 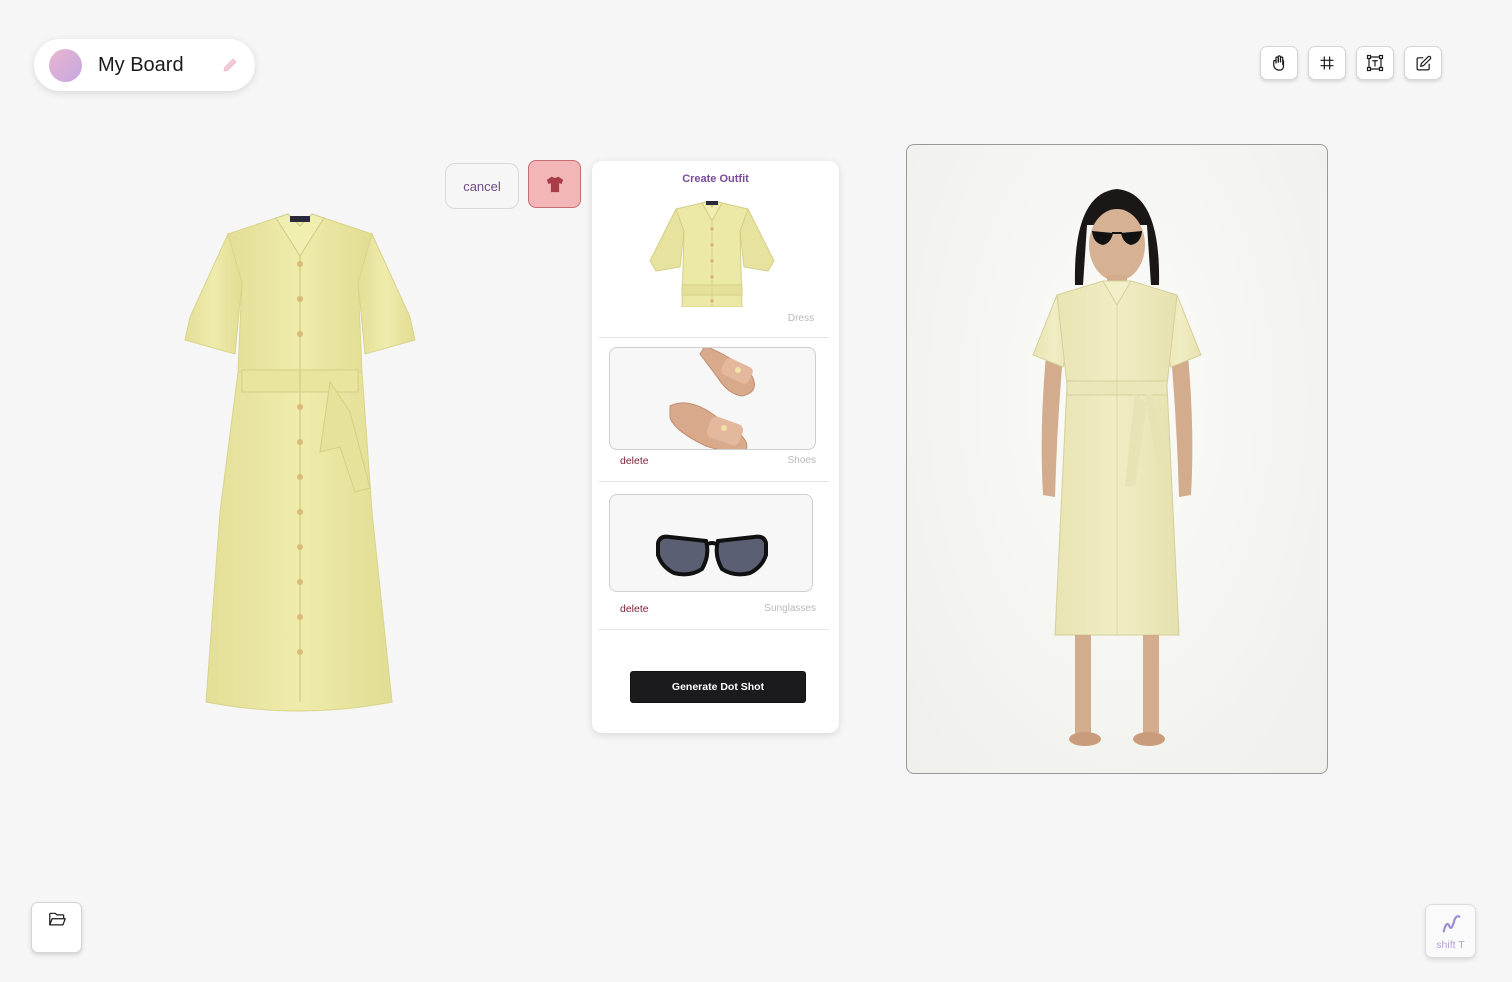 I want to click on text-box-icon, so click(x=1375, y=63).